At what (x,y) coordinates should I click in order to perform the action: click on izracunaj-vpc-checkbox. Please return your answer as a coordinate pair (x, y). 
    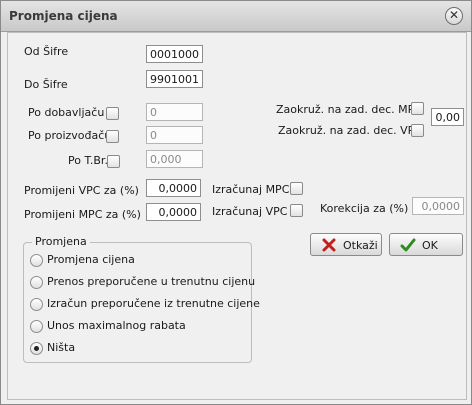
    Looking at the image, I should click on (296, 210).